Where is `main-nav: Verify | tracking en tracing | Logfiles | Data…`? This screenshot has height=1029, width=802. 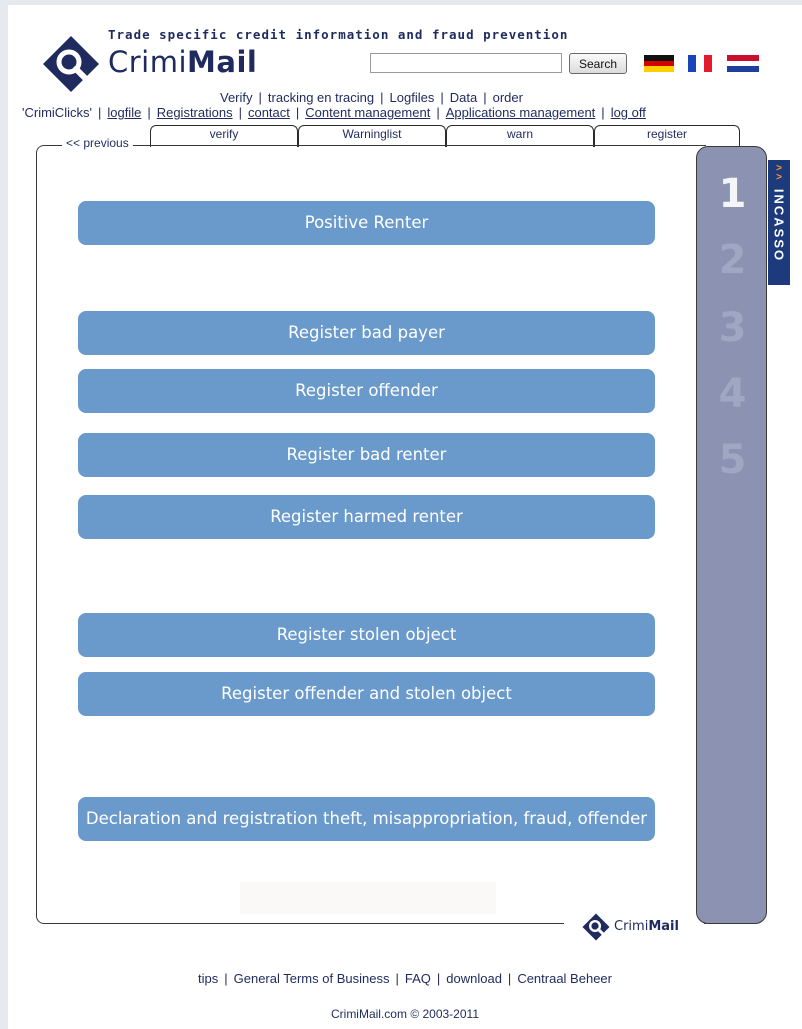
main-nav: Verify | tracking en tracing | Logfiles | Data… is located at coordinates (371, 97).